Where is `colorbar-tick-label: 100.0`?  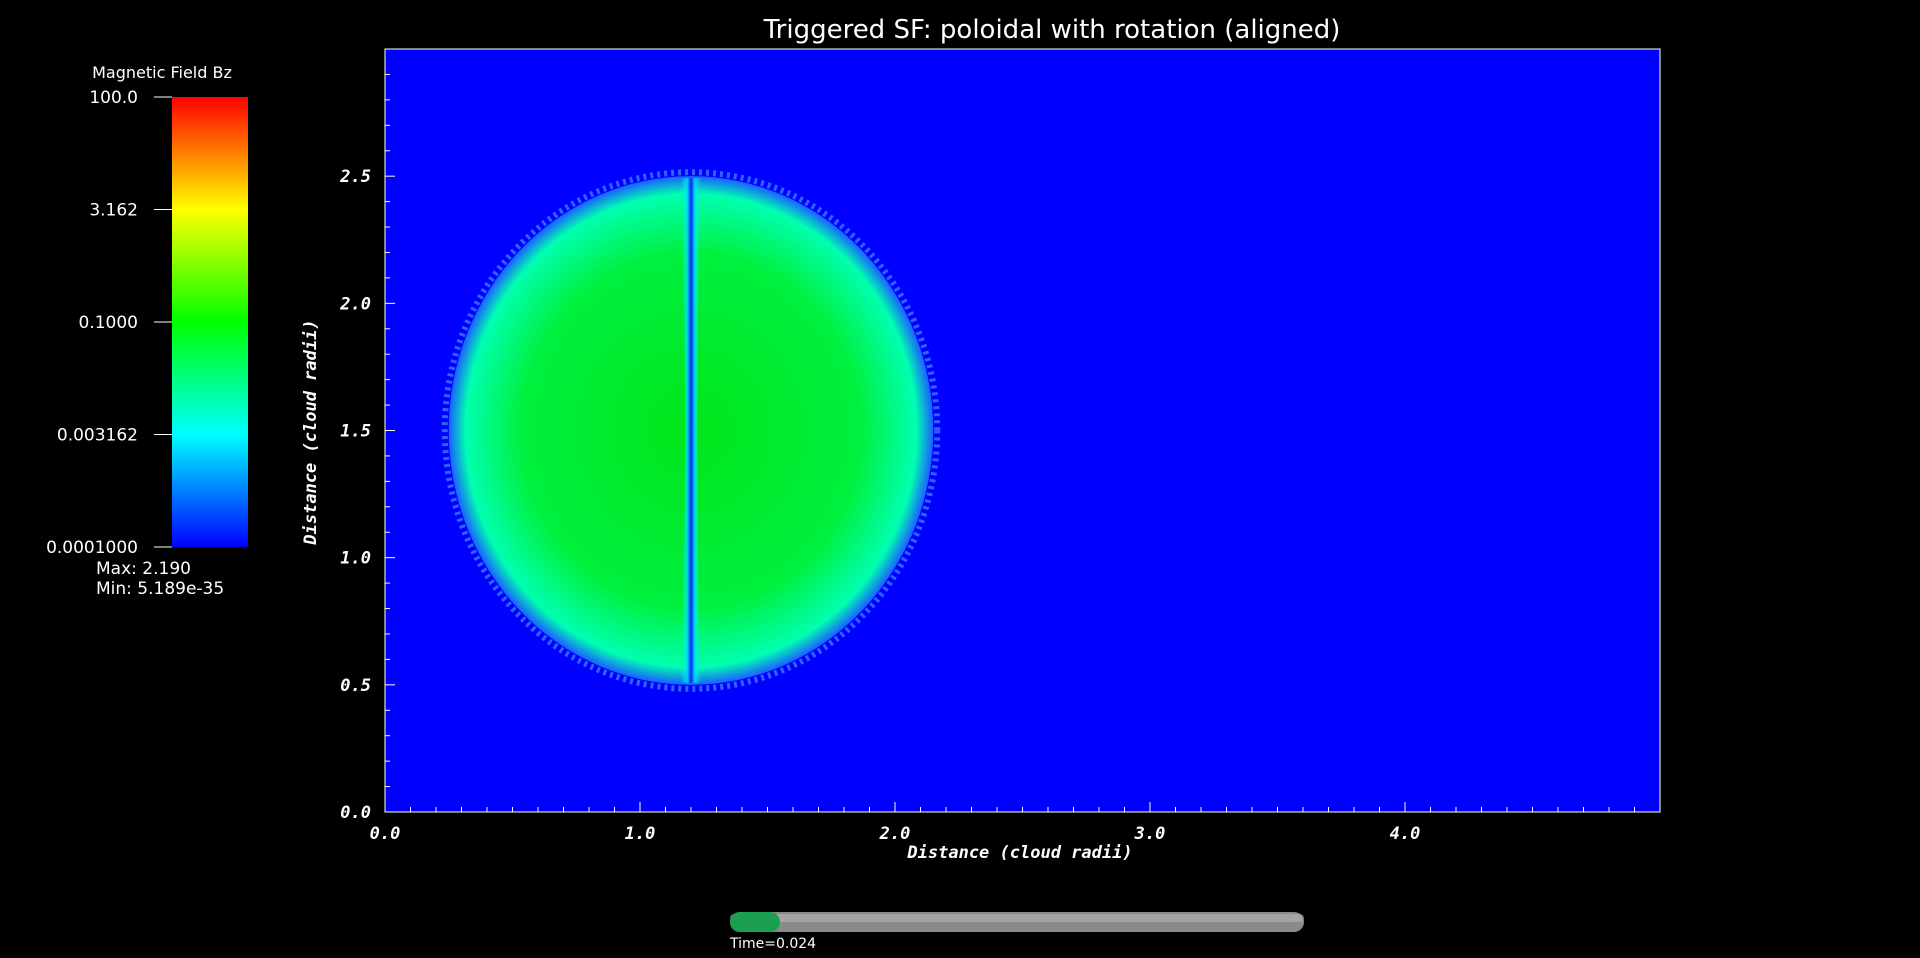
colorbar-tick-label: 100.0 is located at coordinates (113, 98).